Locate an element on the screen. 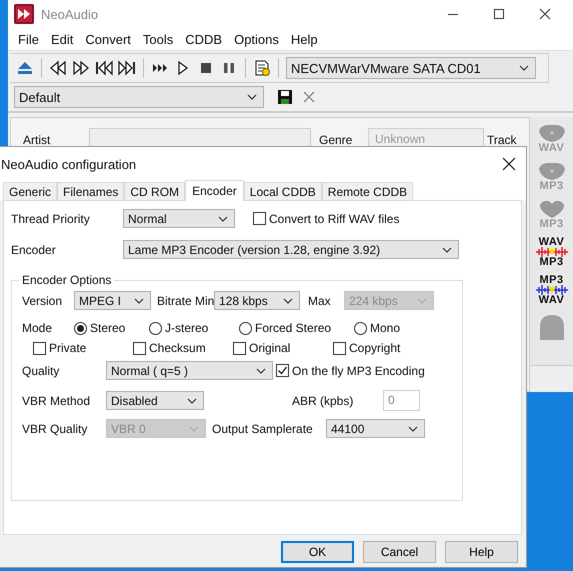  skip-back-icon is located at coordinates (104, 68).